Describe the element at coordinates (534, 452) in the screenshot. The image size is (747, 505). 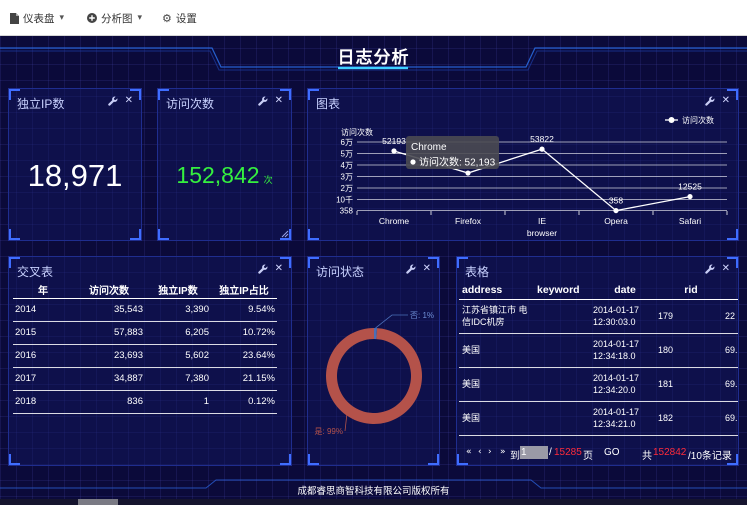
I see `page-number-input: 1` at that location.